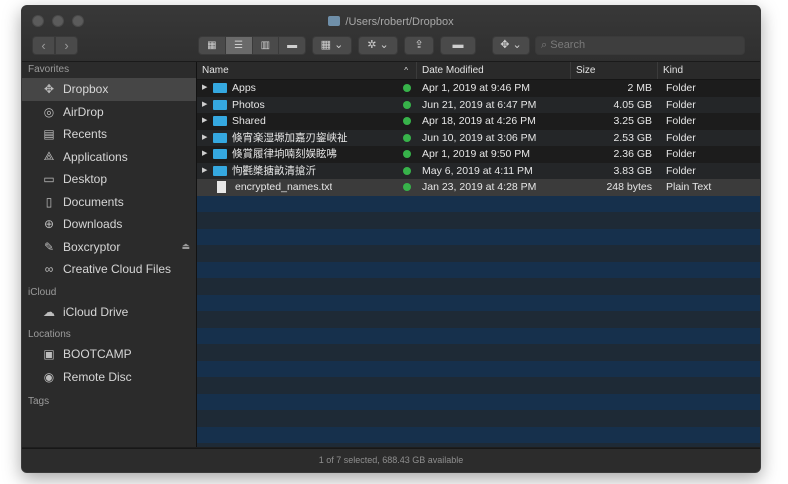 The height and width of the screenshot is (484, 788). Describe the element at coordinates (292, 45) in the screenshot. I see `gallery-view-button: ▬` at that location.